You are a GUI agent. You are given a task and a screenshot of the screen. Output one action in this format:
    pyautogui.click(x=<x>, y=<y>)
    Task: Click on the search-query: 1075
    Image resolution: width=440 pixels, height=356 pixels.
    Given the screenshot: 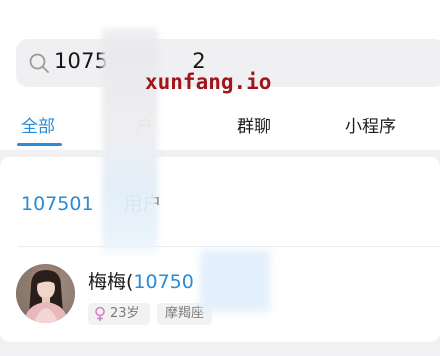 What is the action you would take?
    pyautogui.click(x=81, y=61)
    